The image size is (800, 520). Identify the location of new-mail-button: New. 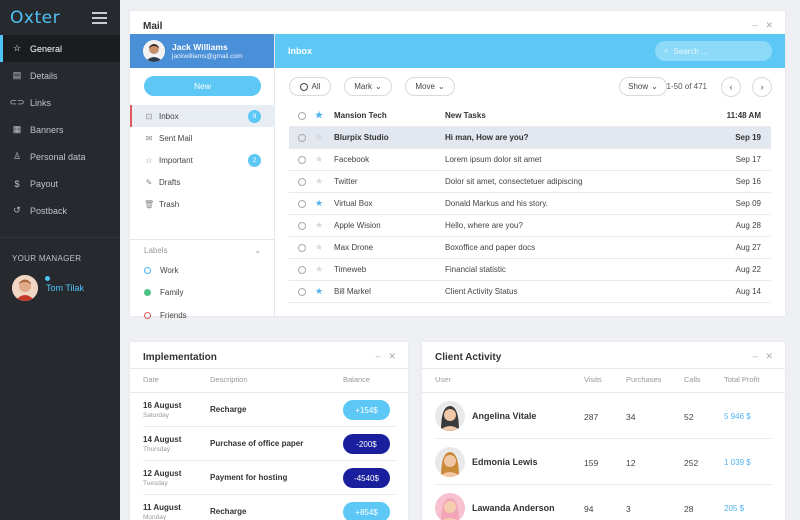
(202, 86).